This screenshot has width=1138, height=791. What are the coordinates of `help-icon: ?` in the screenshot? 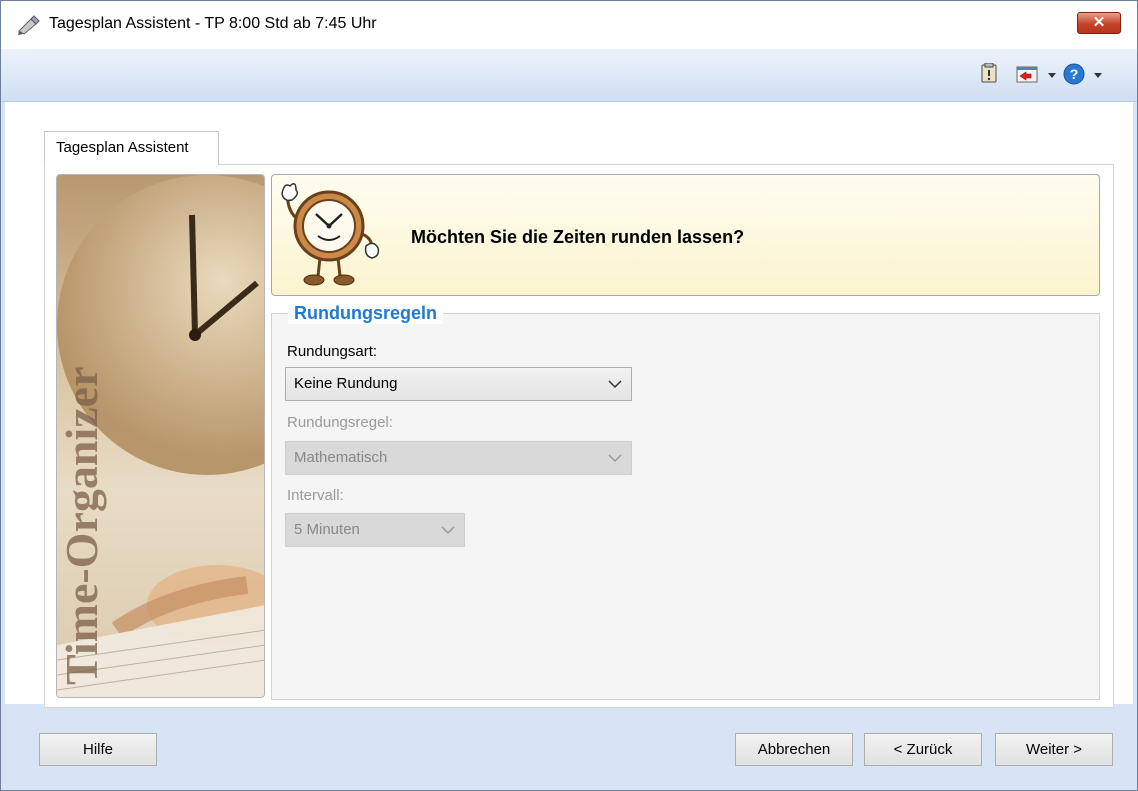 It's located at (1074, 74).